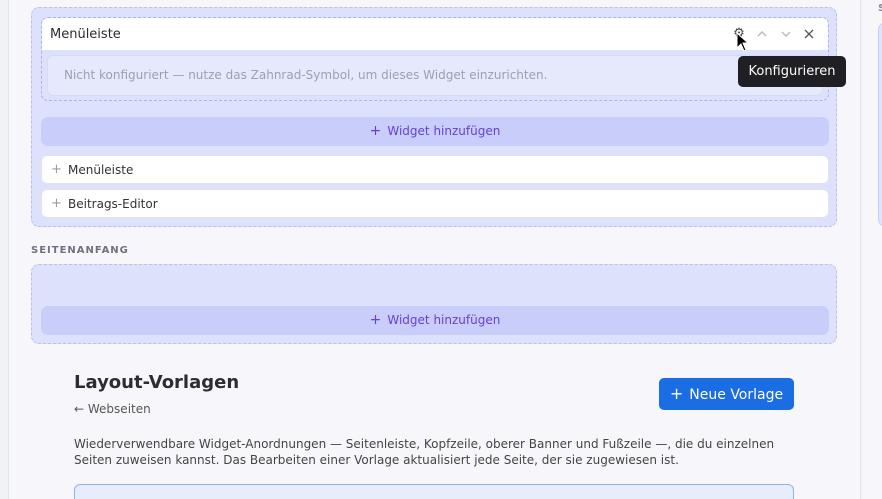  Describe the element at coordinates (743, 42) in the screenshot. I see `mouse-cursor-icon` at that location.